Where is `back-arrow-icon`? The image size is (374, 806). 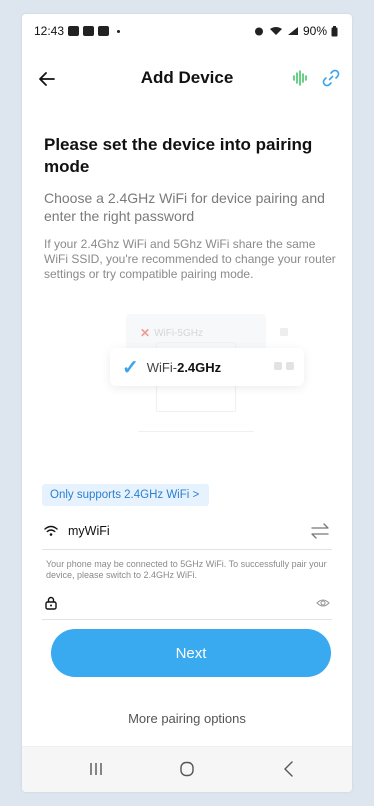 back-arrow-icon is located at coordinates (47, 79).